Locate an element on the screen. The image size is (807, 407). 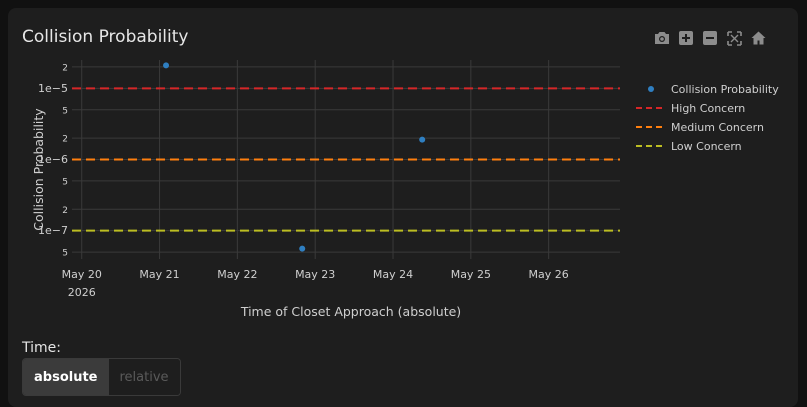
x-tick-label: May 26 is located at coordinates (549, 274).